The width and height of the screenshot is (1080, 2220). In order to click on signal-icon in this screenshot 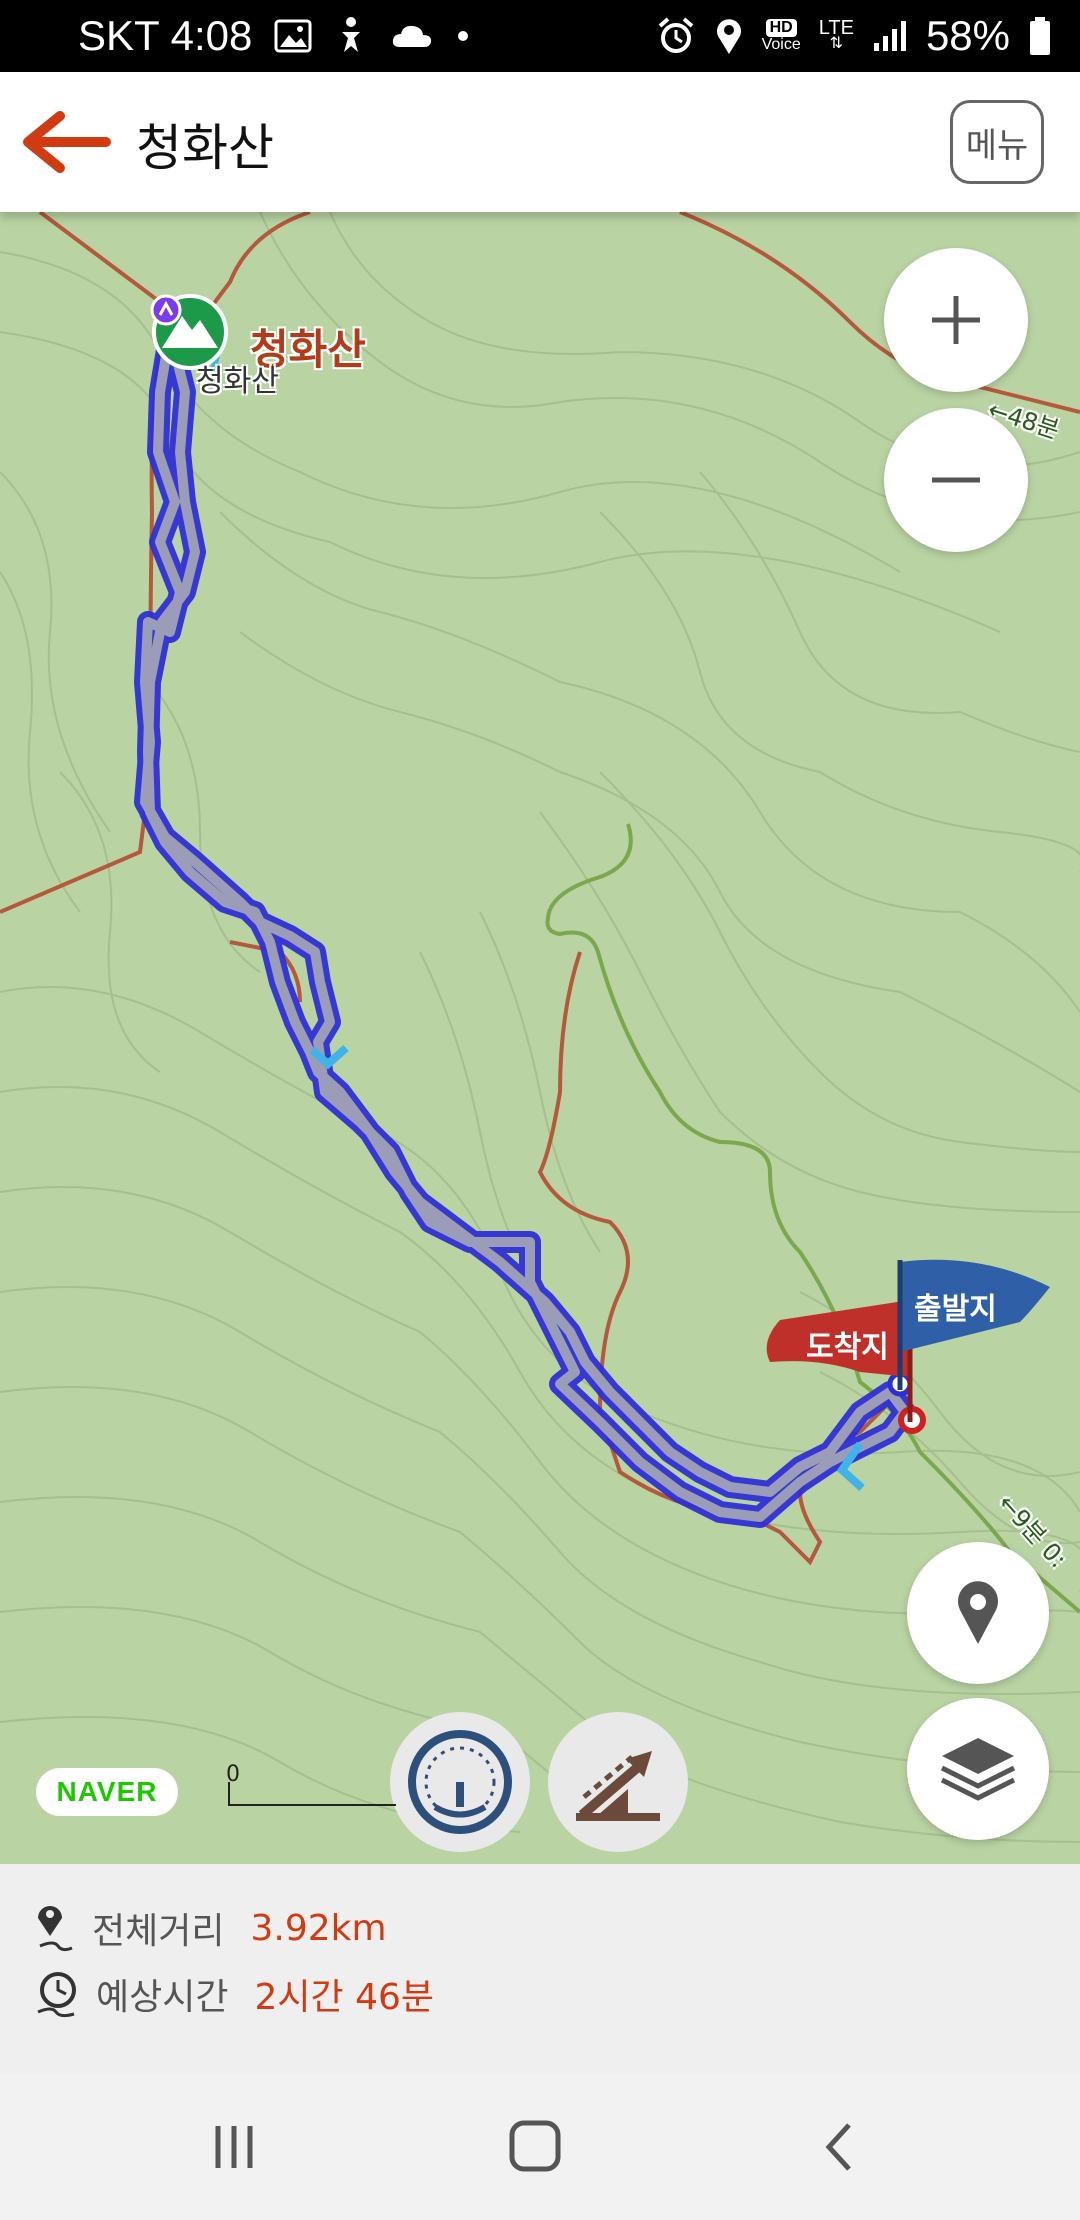, I will do `click(890, 36)`.